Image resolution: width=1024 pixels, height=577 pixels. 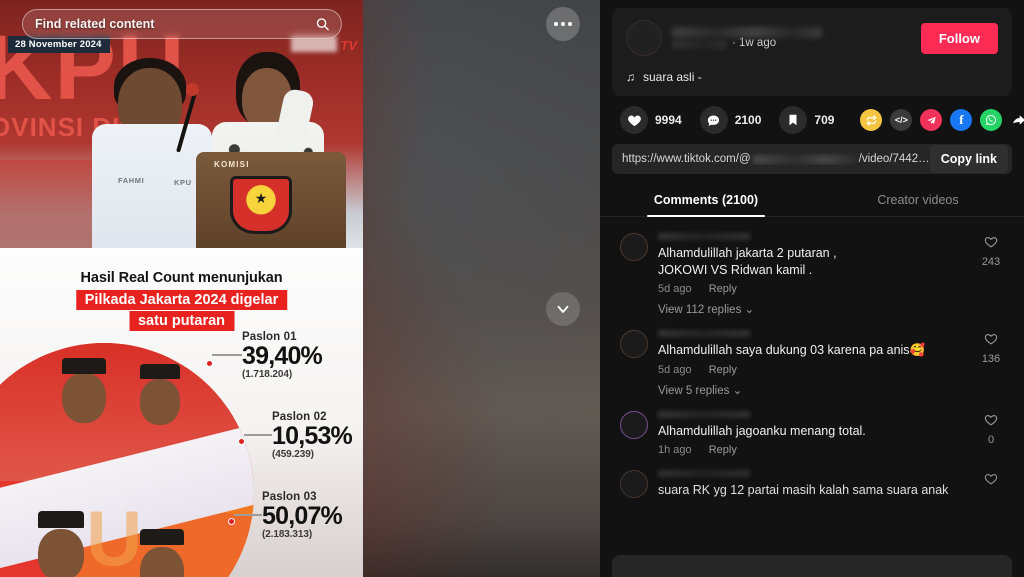 I want to click on result-percent-2: 10,53%, so click(x=312, y=436).